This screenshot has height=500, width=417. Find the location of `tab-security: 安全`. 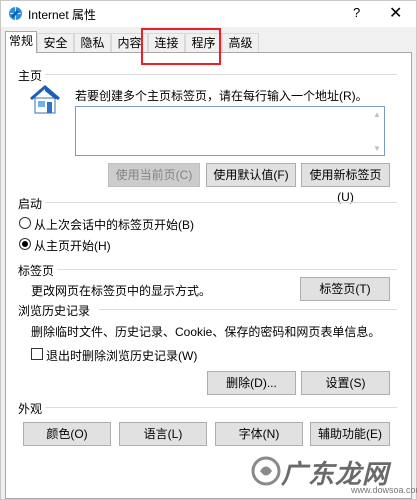

tab-security: 安全 is located at coordinates (55, 42).